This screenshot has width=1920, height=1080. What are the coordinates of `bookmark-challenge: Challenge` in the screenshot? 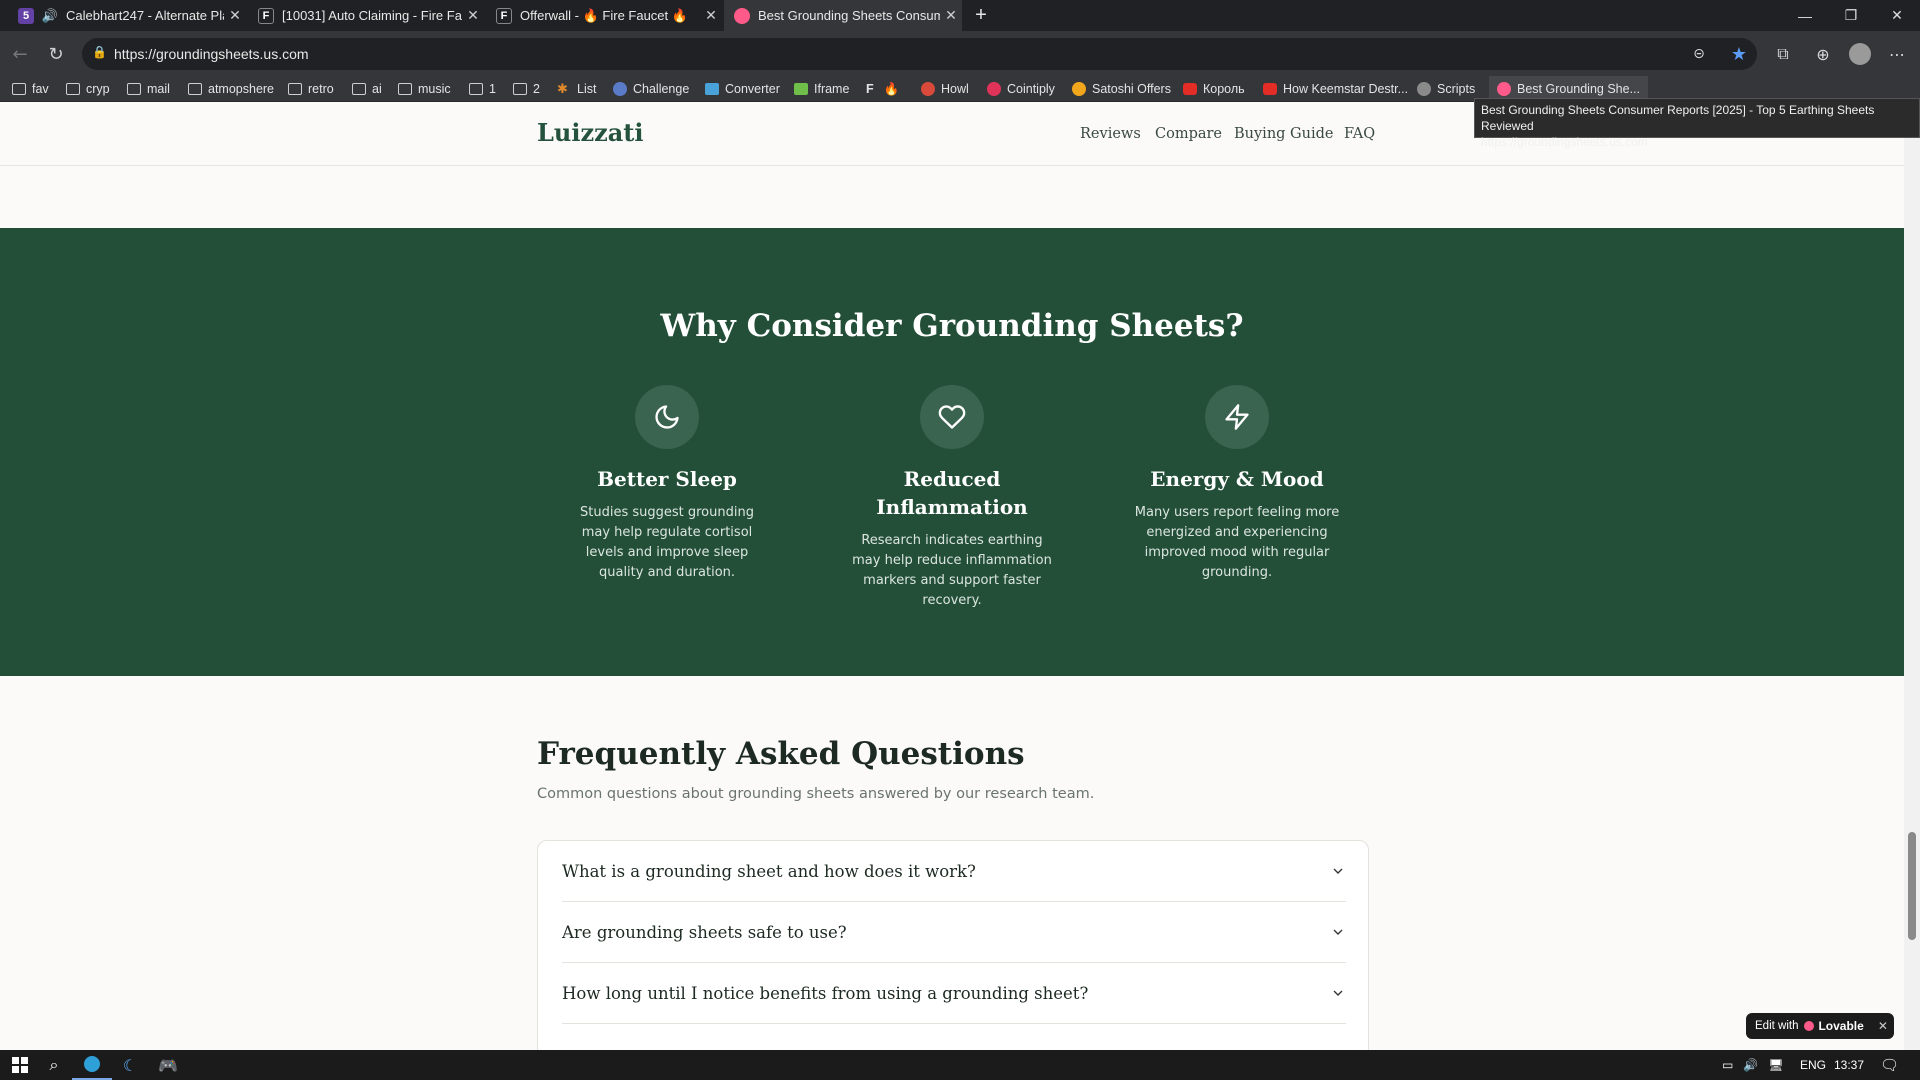 It's located at (651, 89).